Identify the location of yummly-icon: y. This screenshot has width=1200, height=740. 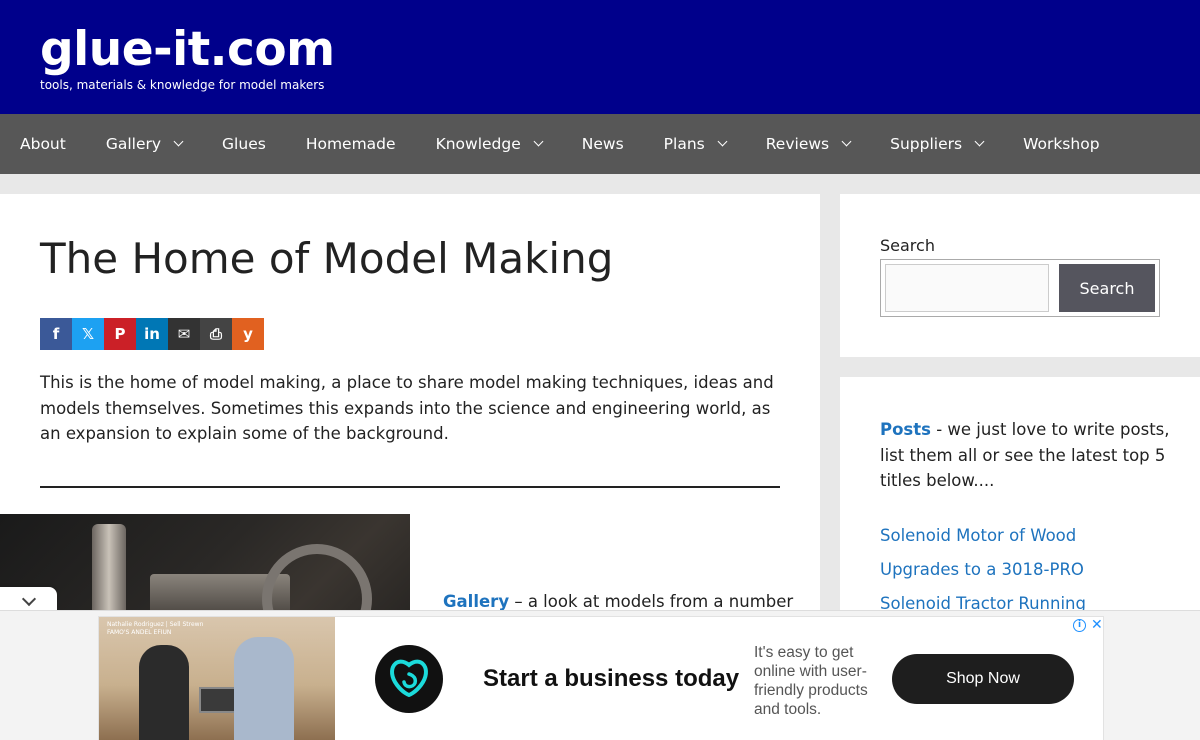
(248, 334).